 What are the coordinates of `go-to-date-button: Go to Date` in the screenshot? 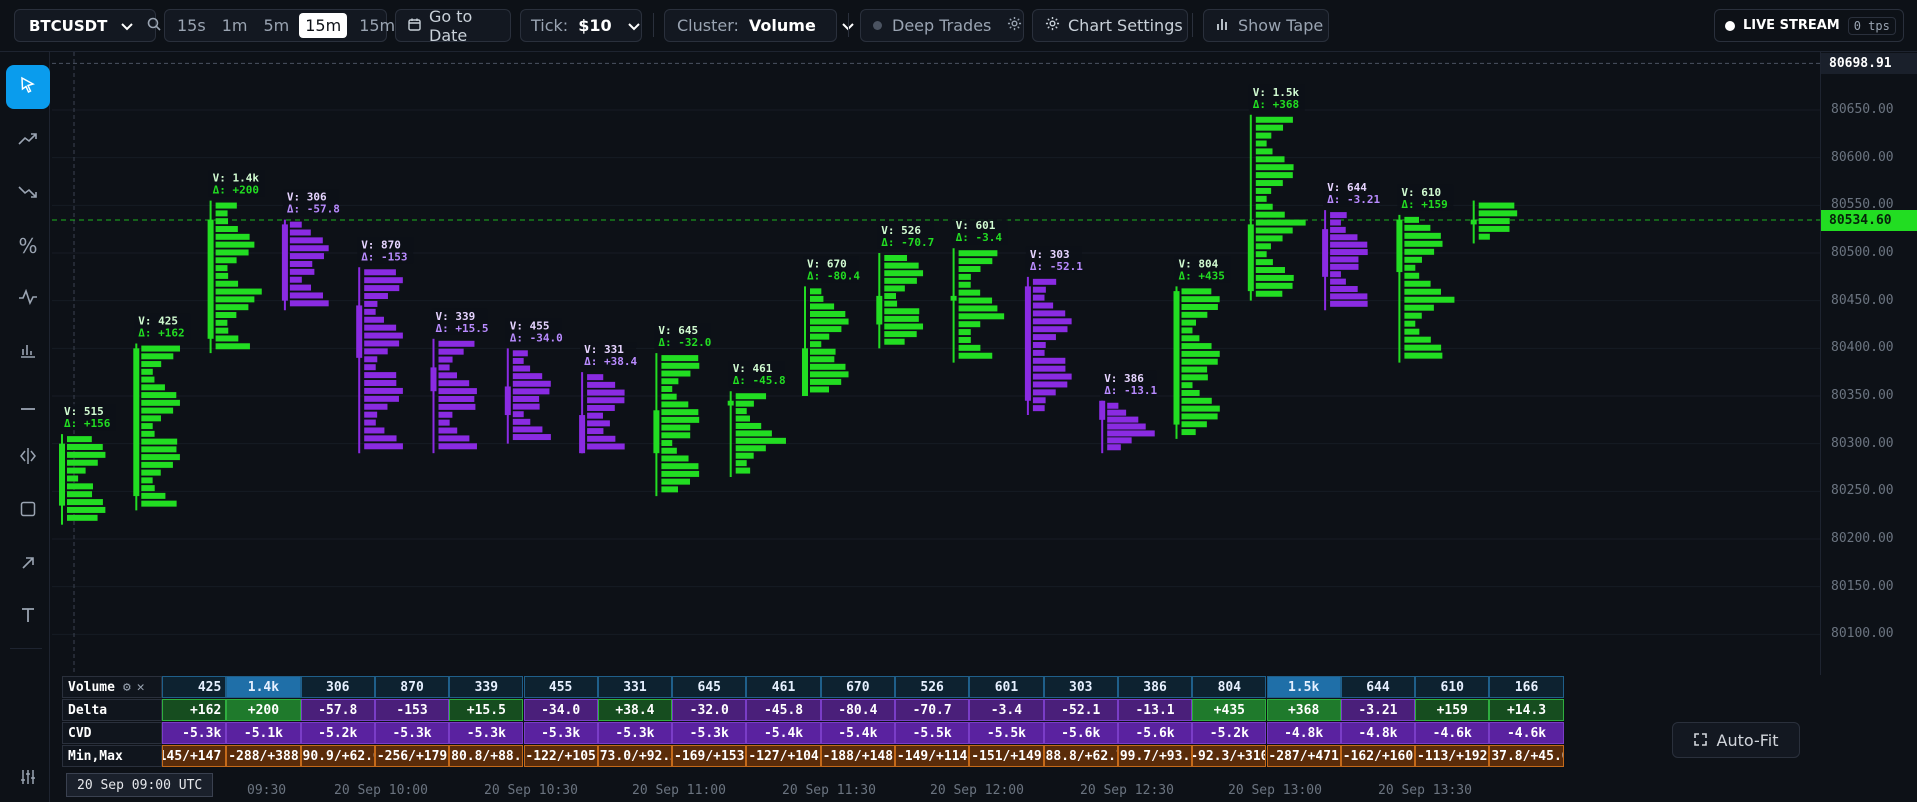 It's located at (453, 26).